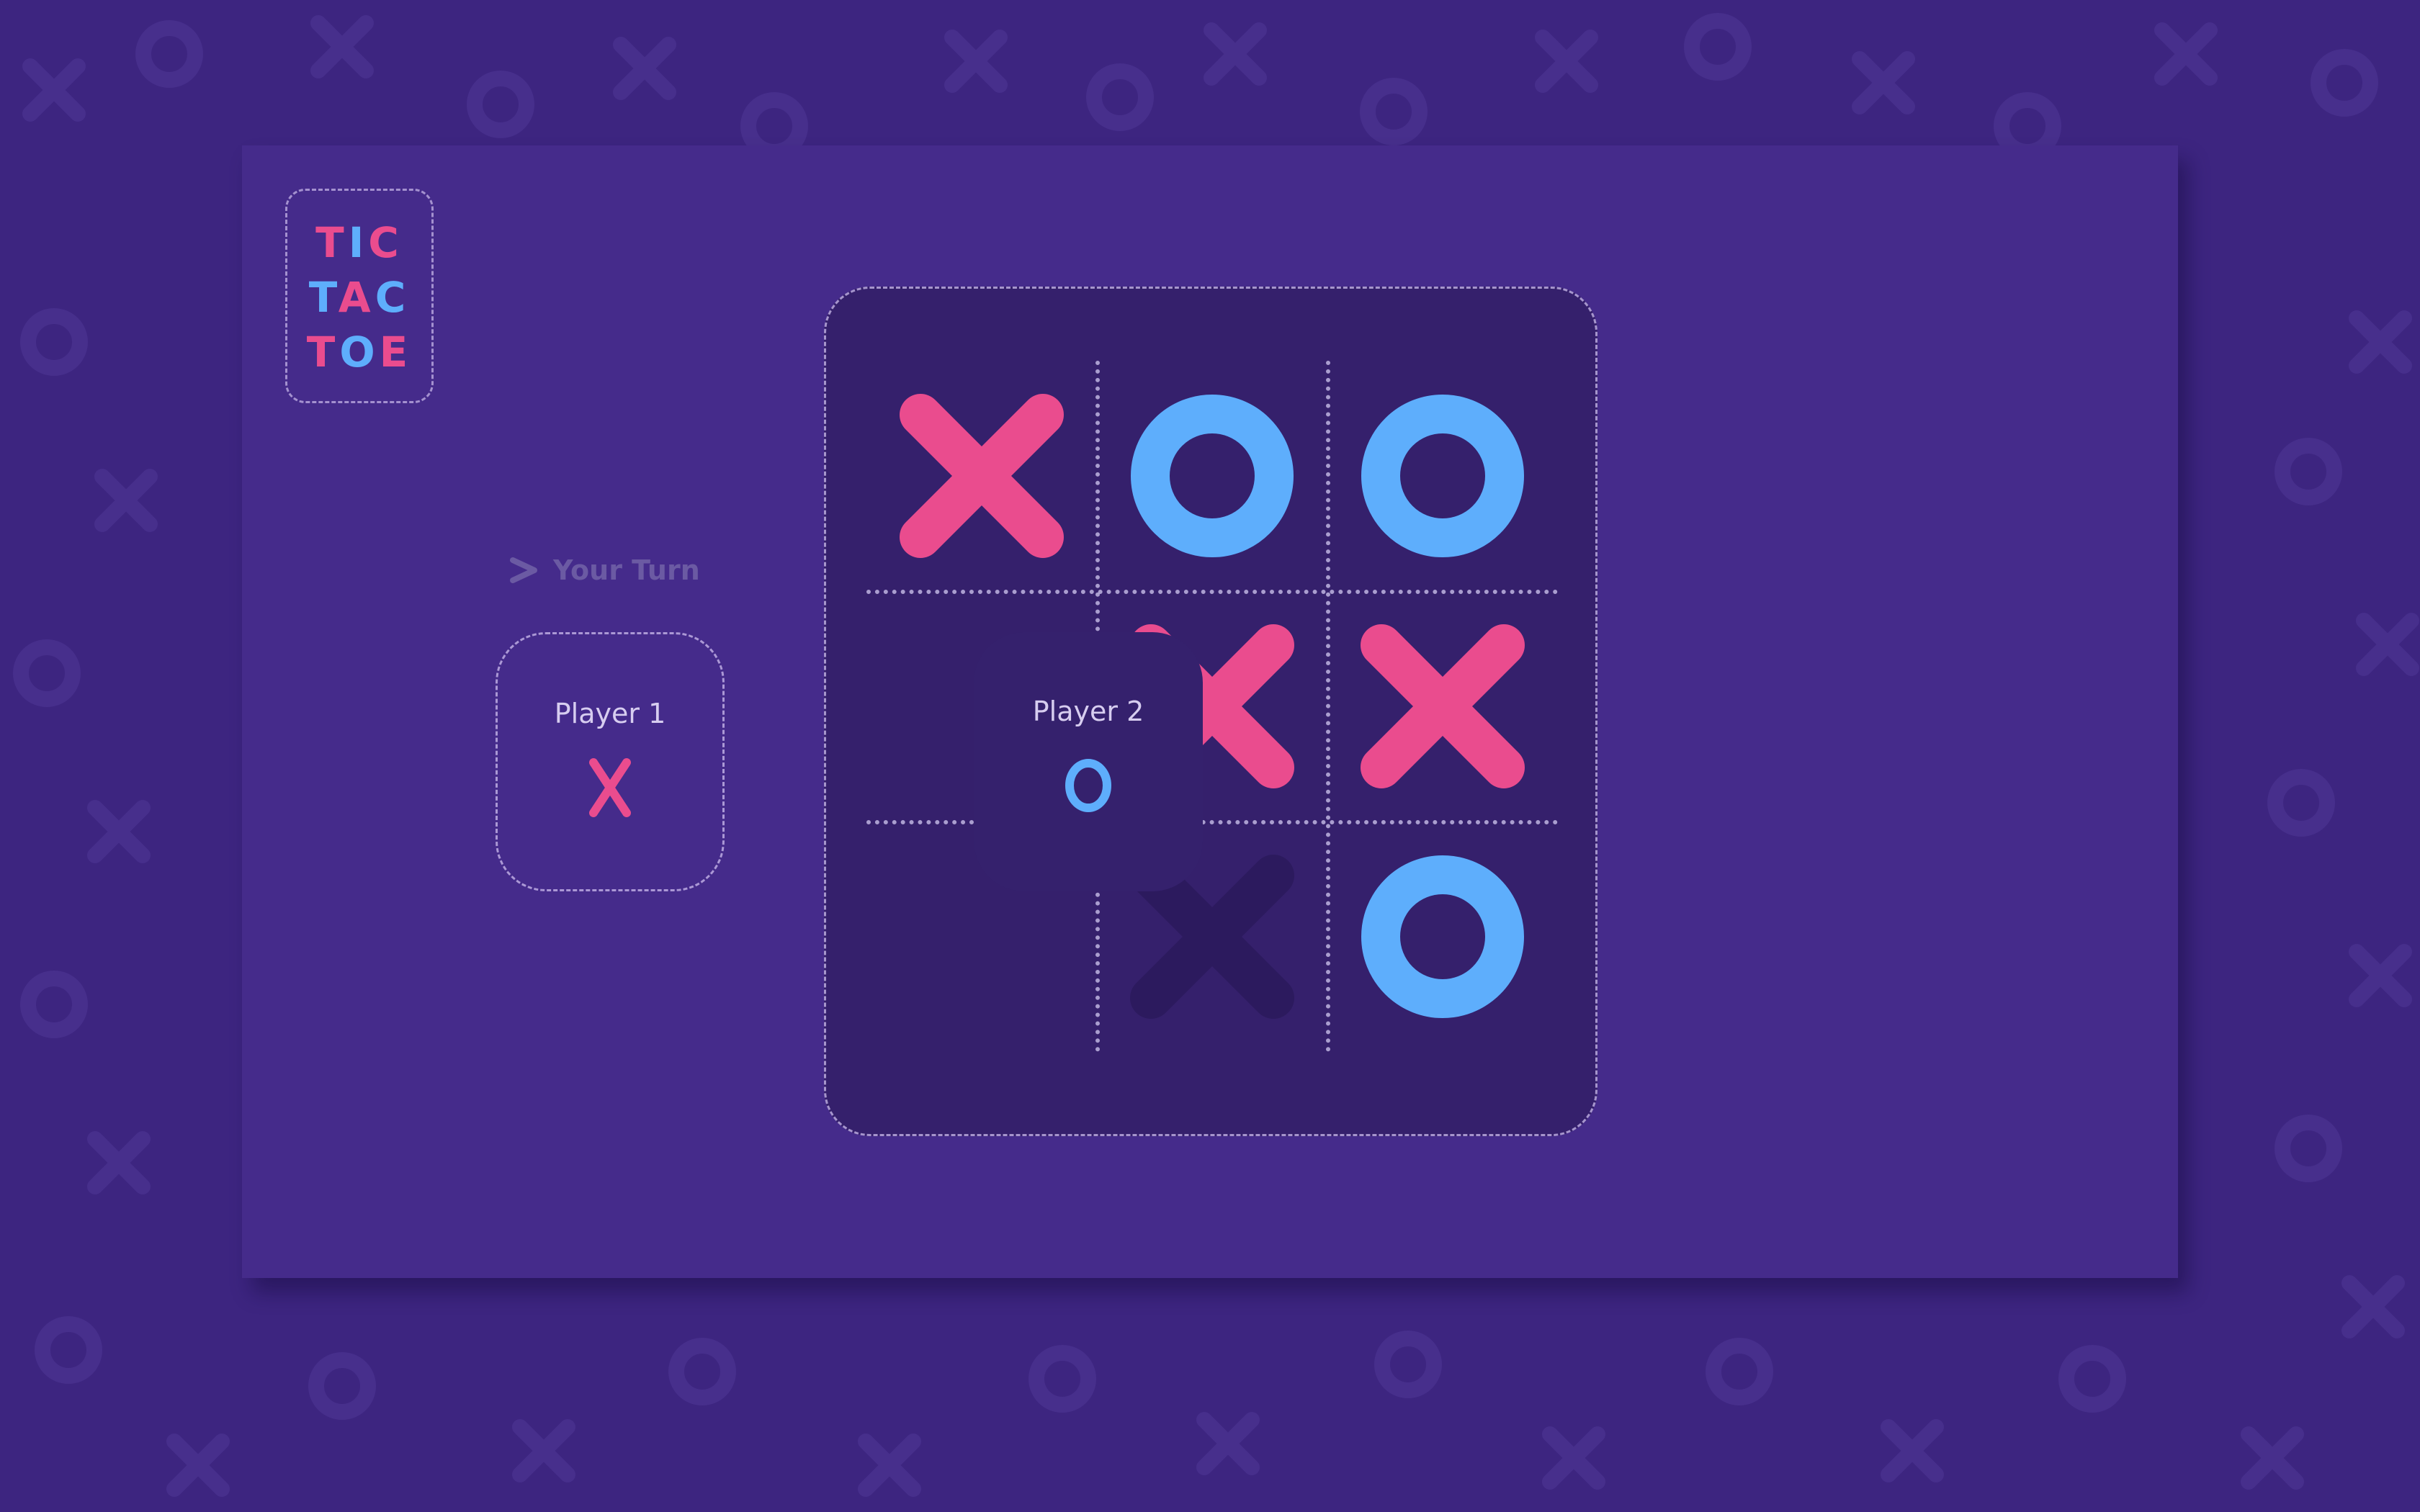 This screenshot has height=1512, width=2420. I want to click on logo-letter: O, so click(359, 352).